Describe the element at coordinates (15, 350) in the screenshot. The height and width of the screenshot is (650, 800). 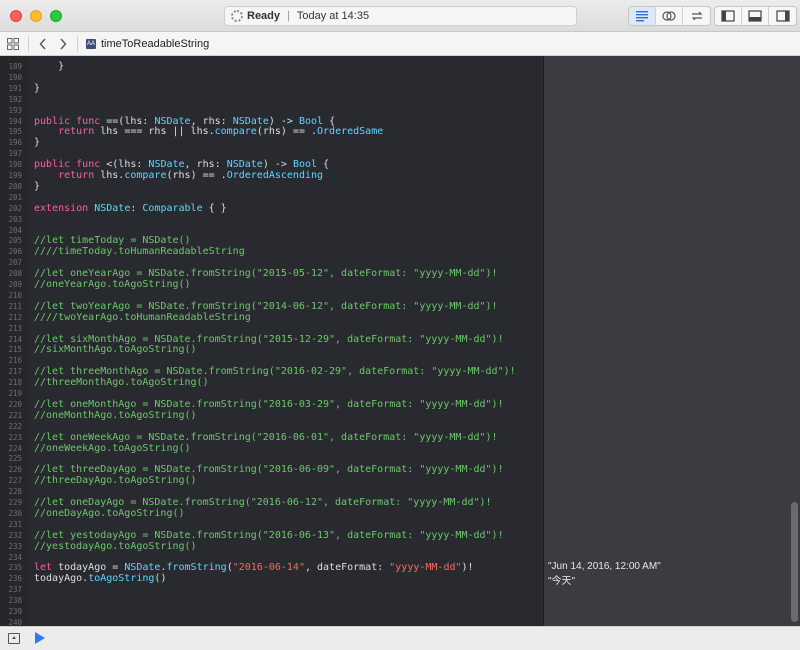
I see `line-number: 215` at that location.